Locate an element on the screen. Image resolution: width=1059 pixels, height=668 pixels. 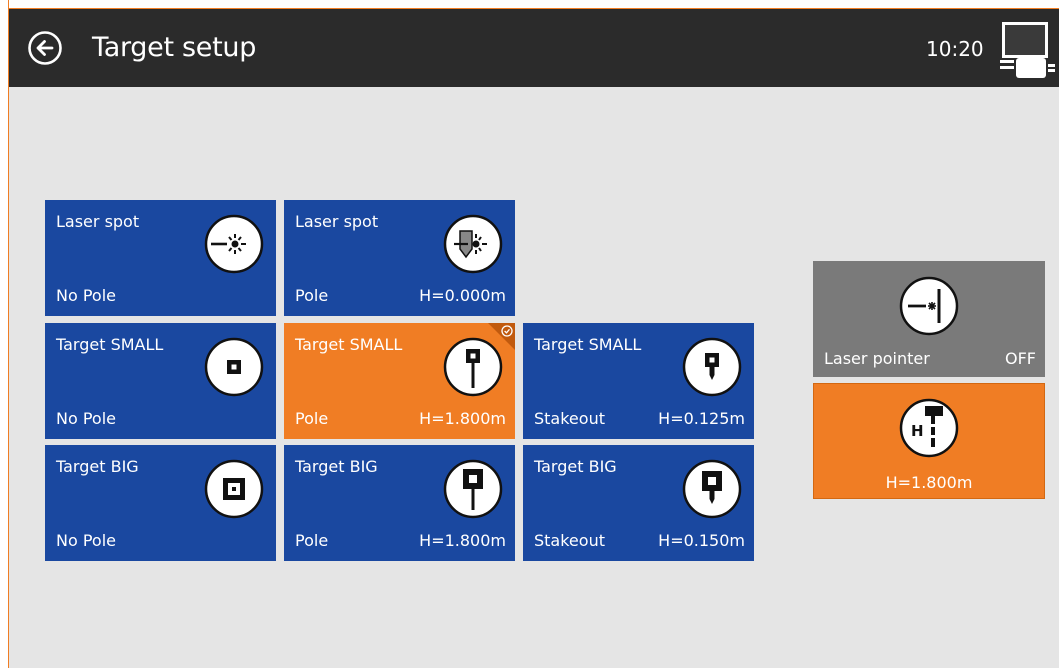
page-title: Target setup is located at coordinates (174, 47).